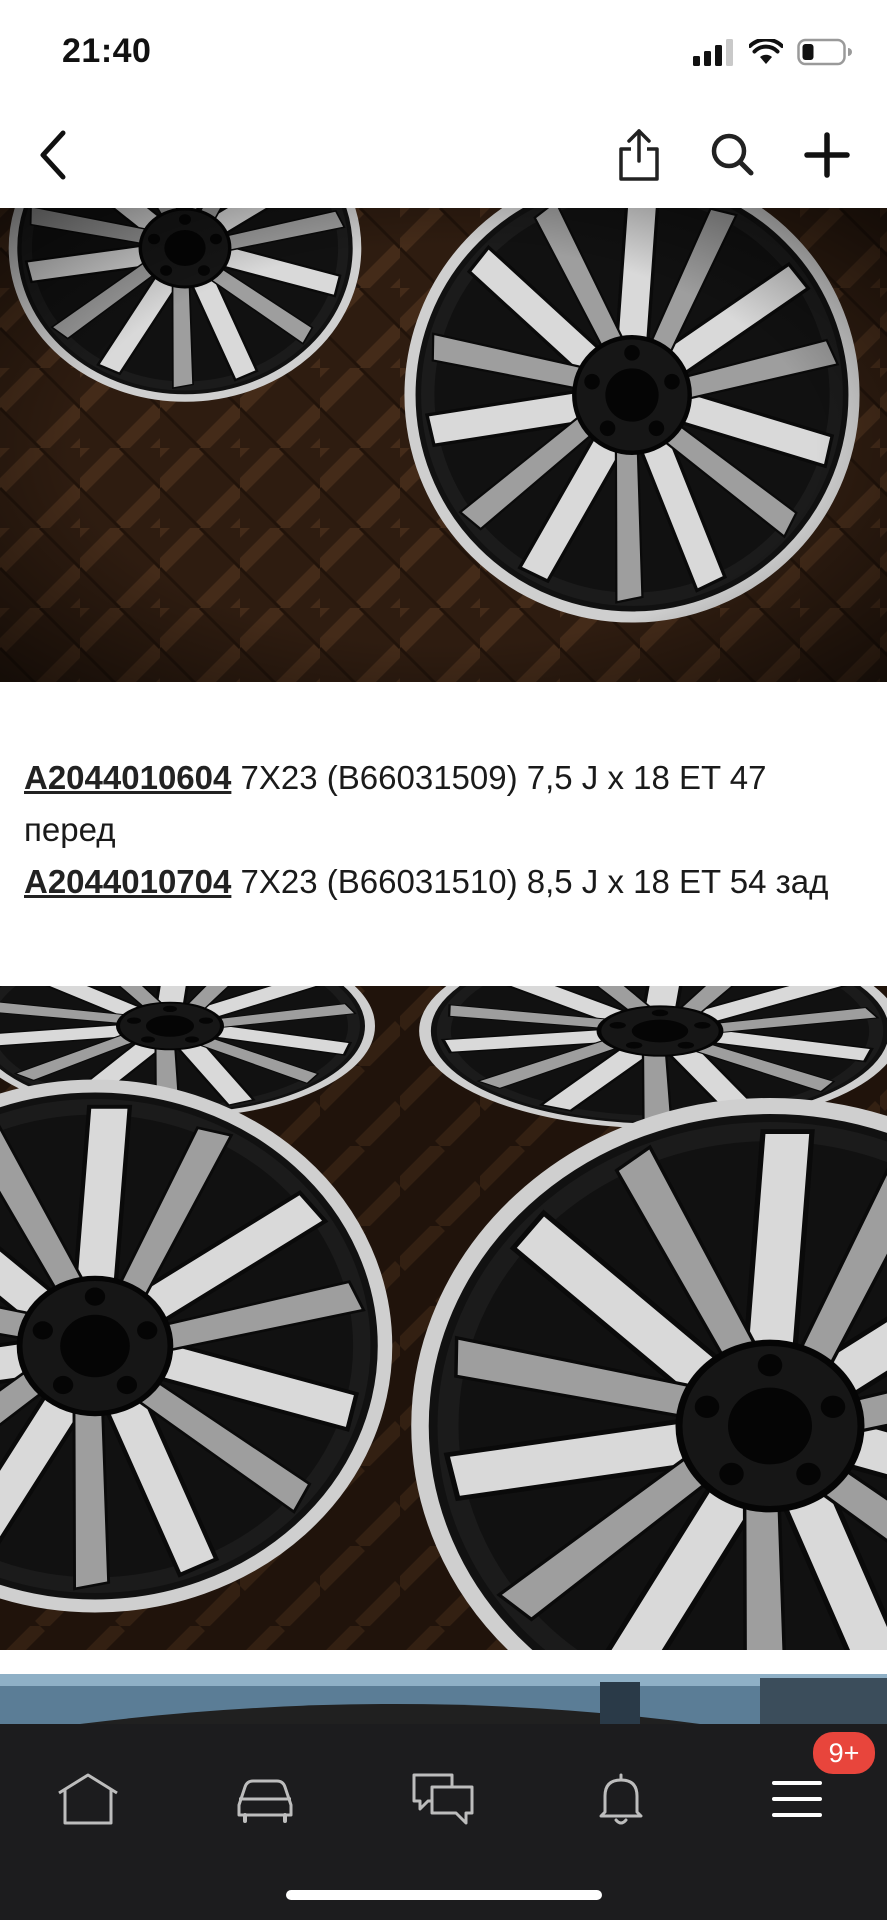  I want to click on tab-garage, so click(265, 1799).